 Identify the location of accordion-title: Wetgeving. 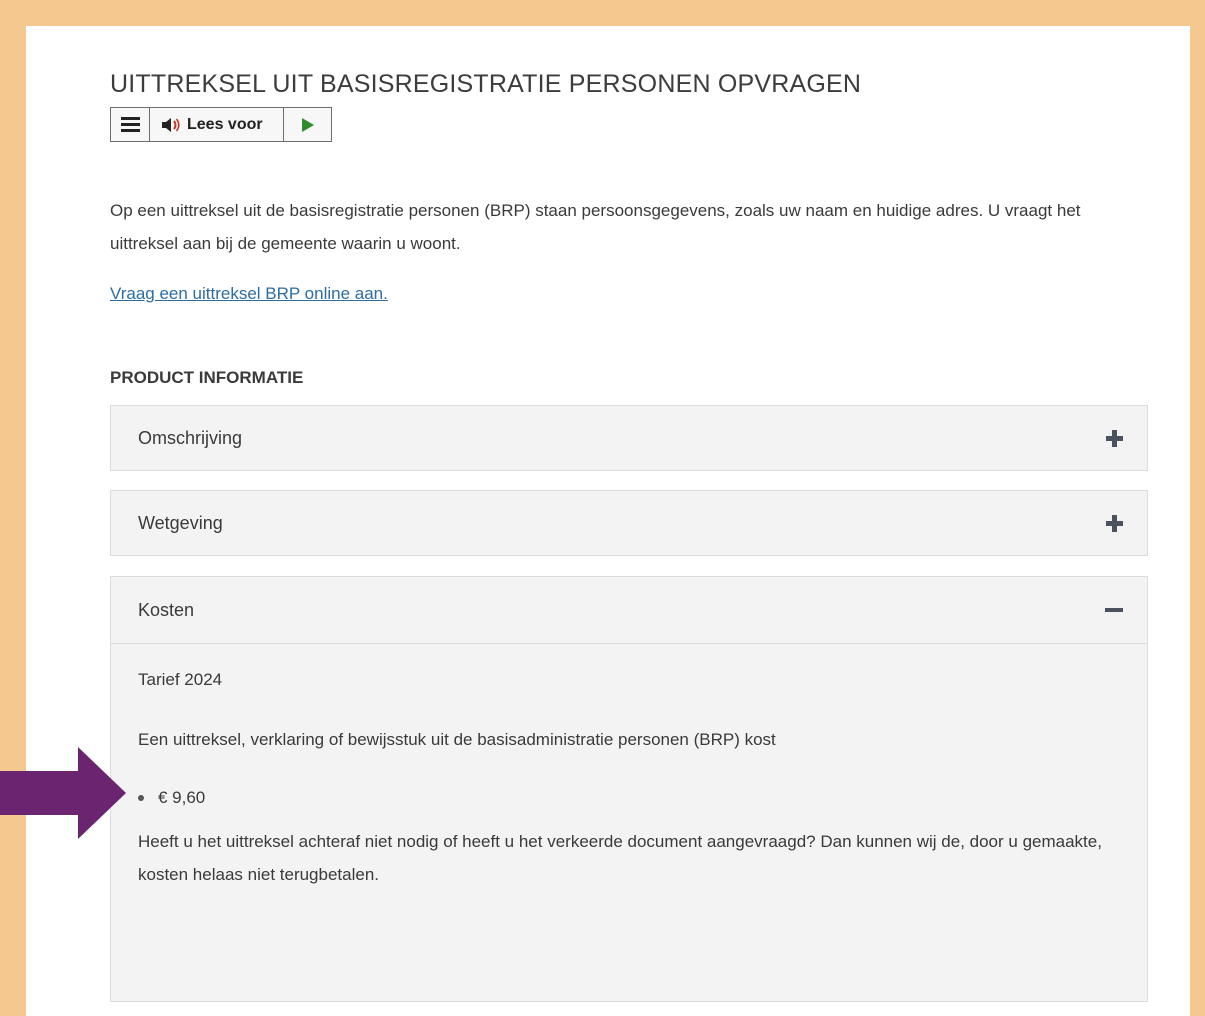
(180, 522).